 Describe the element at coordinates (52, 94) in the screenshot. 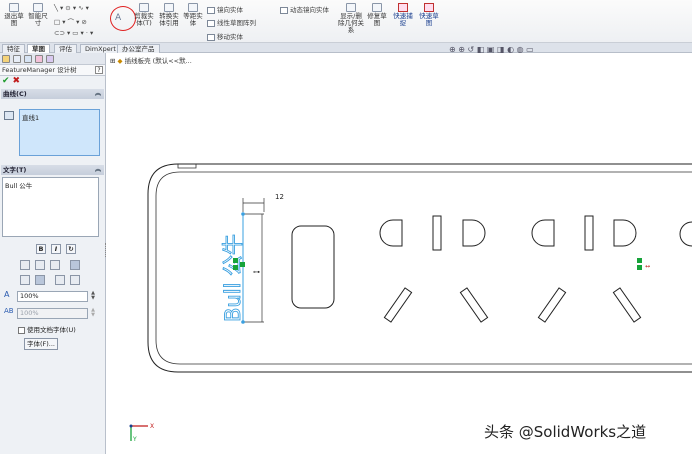

I see `curves-group-header: 曲线(C) ︽` at that location.